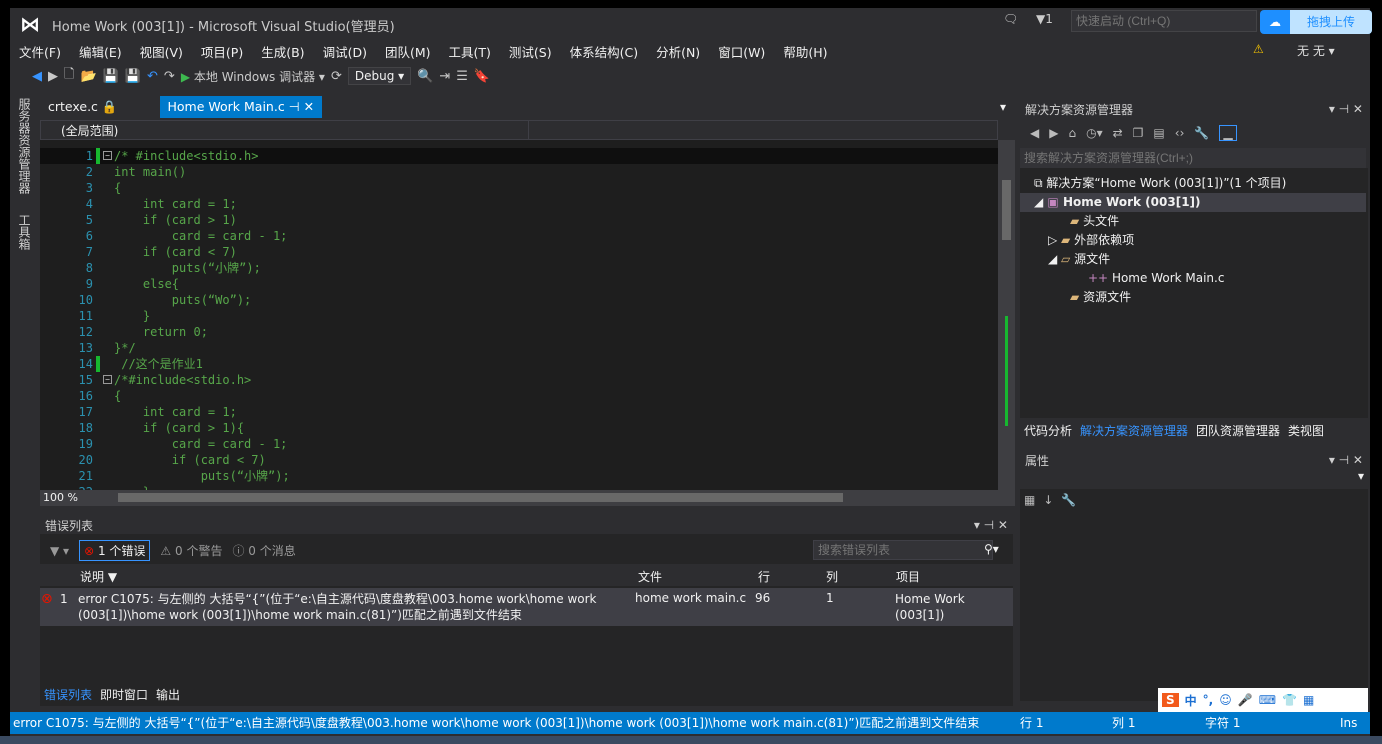  Describe the element at coordinates (1180, 133) in the screenshot. I see `code-icon: ‹›` at that location.